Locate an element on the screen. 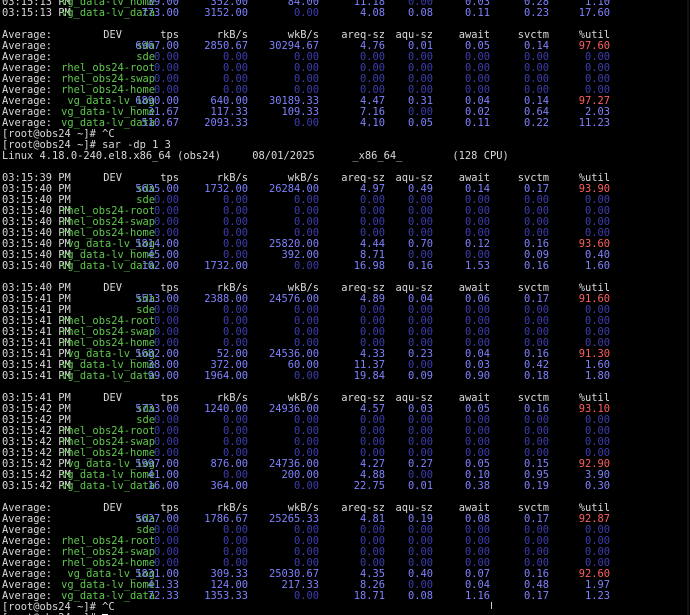  metric-value: 18.71 is located at coordinates (369, 596).